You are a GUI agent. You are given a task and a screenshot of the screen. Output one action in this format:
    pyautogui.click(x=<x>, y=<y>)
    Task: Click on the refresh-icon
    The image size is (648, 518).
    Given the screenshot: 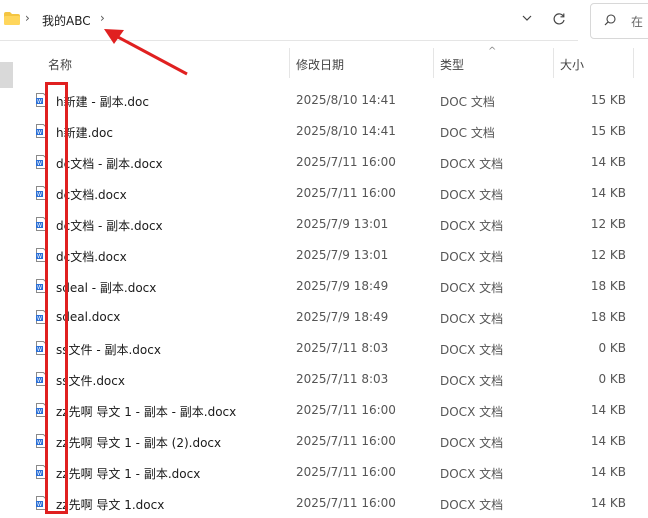 What is the action you would take?
    pyautogui.click(x=559, y=19)
    